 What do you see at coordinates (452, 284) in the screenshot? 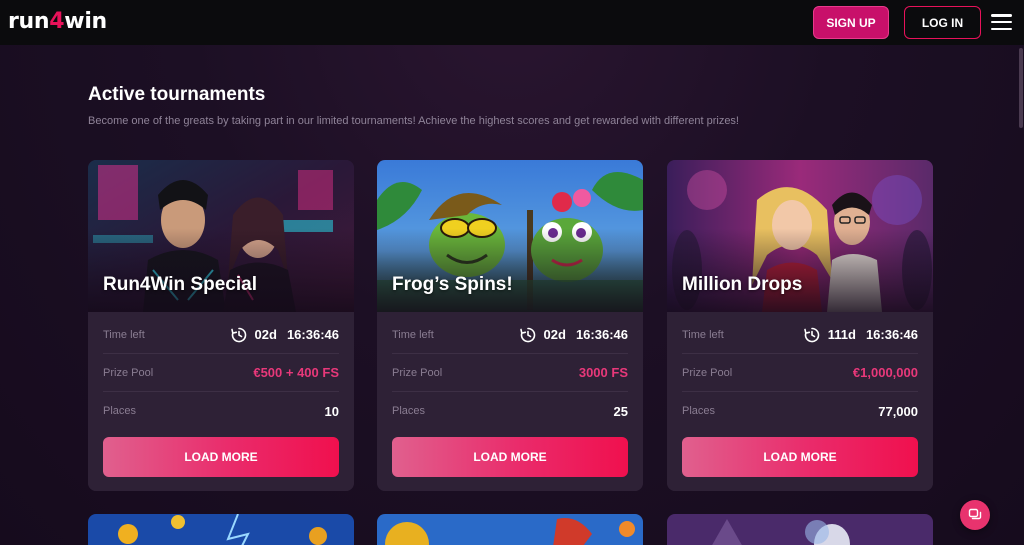
I see `tournament-title: Frog’s Spins!` at bounding box center [452, 284].